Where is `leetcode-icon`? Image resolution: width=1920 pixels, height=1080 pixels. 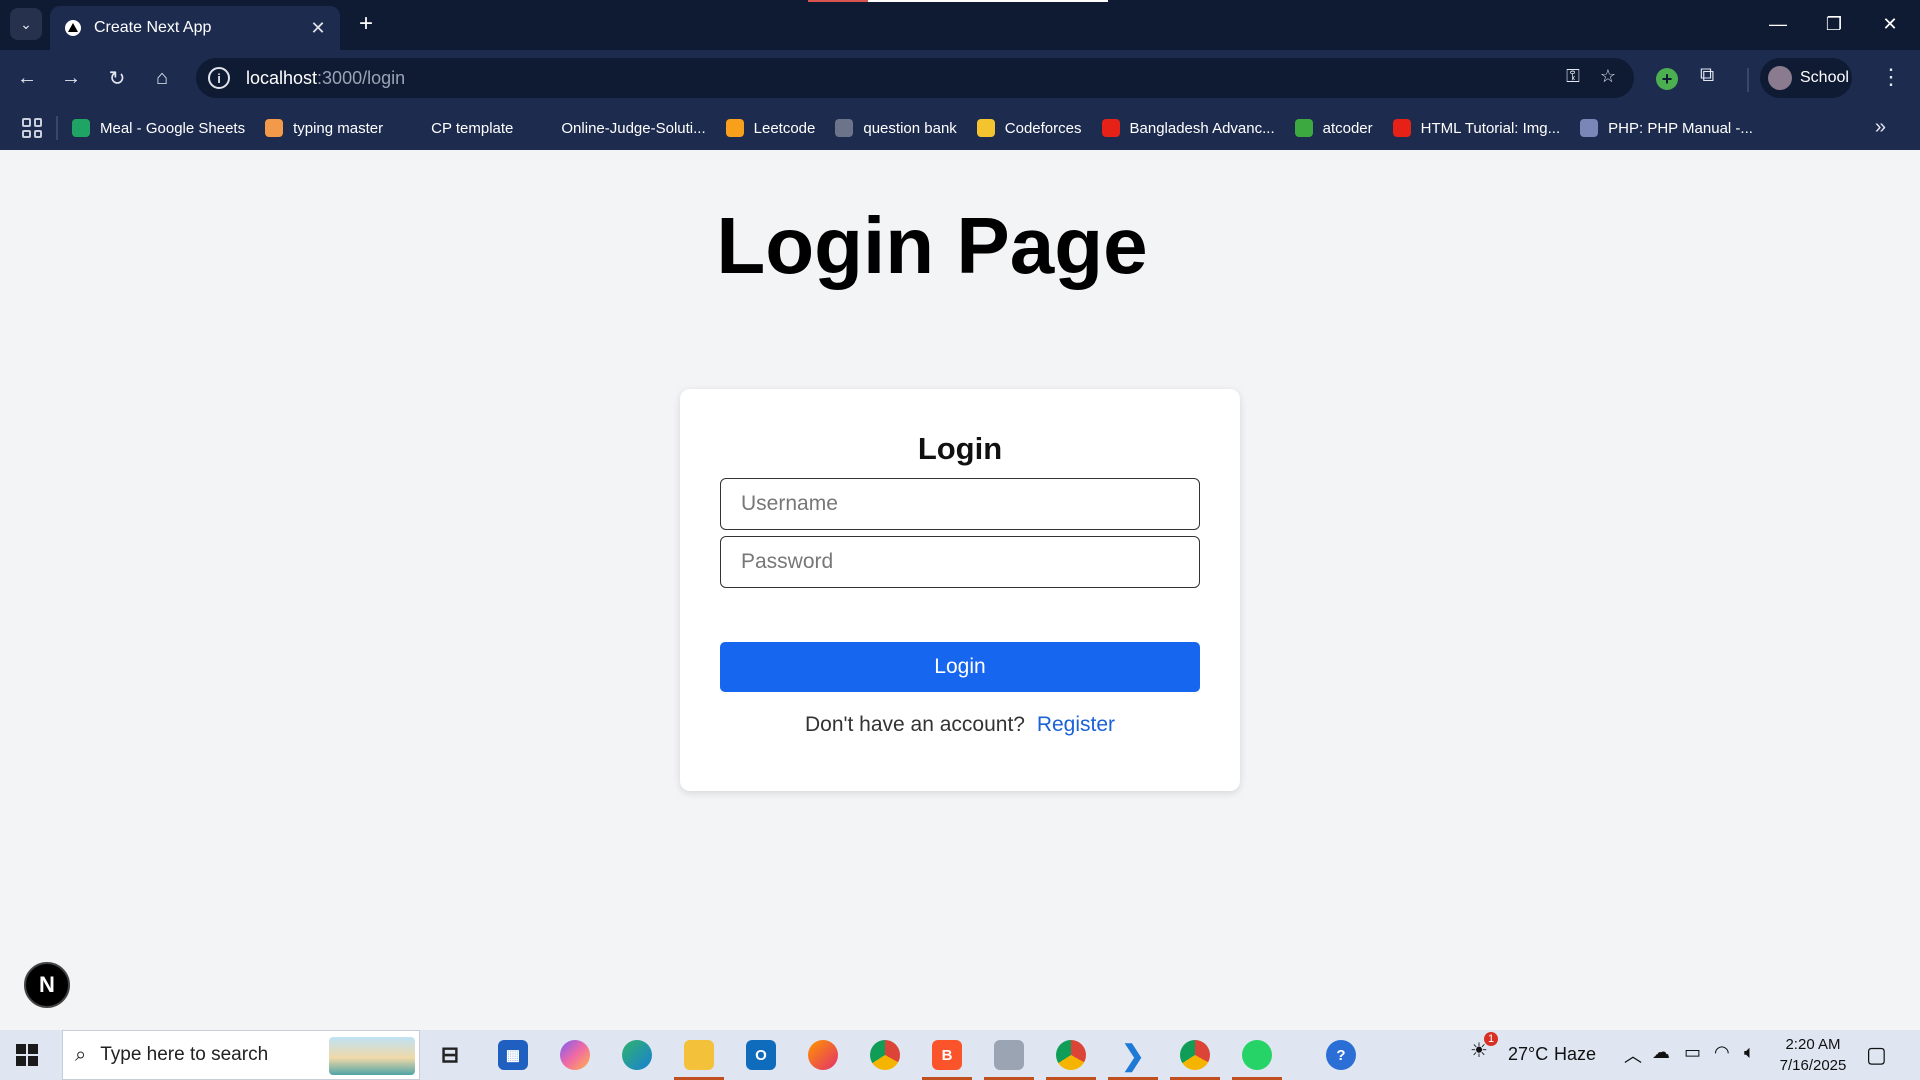 leetcode-icon is located at coordinates (734, 128).